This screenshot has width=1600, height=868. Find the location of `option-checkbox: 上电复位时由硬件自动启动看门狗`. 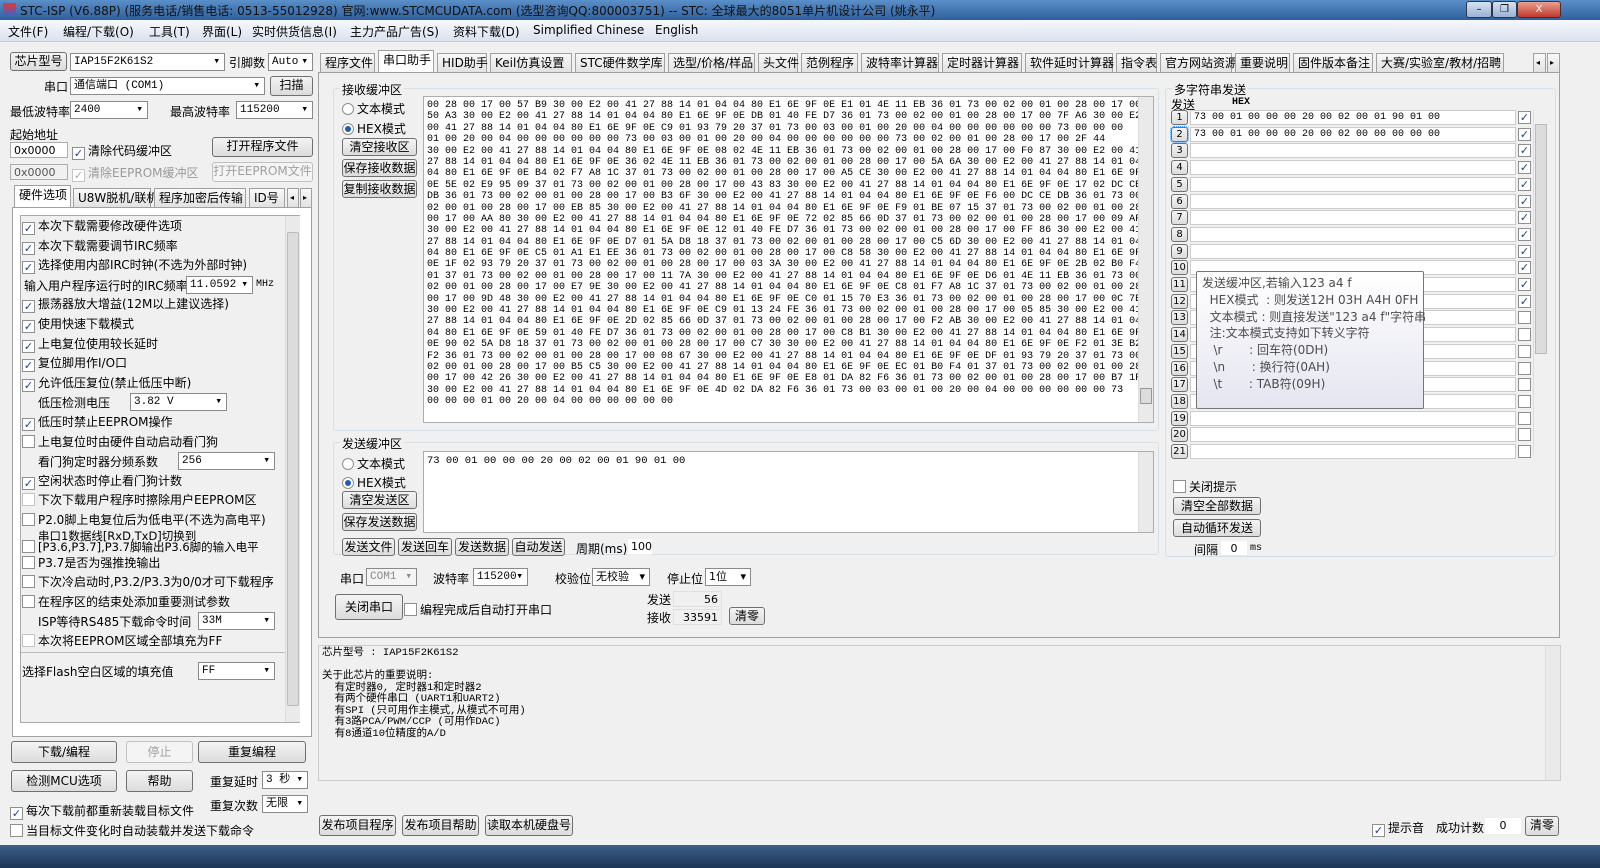

option-checkbox: 上电复位时由硬件自动启动看门狗 is located at coordinates (120, 441).